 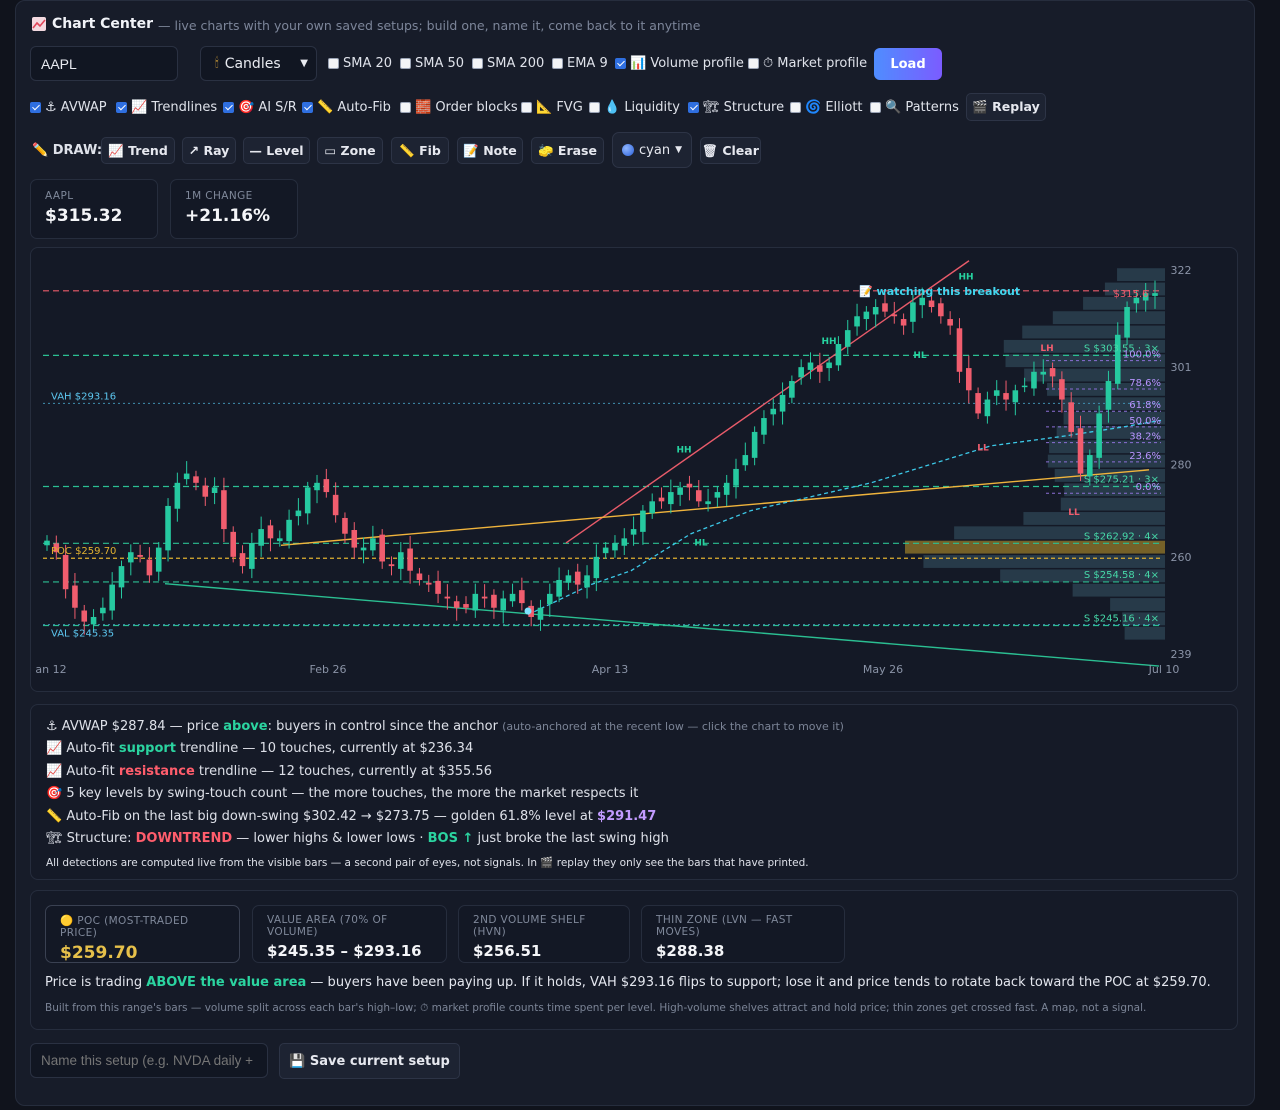 What do you see at coordinates (276, 150) in the screenshot?
I see `draw-level-button: — Level` at bounding box center [276, 150].